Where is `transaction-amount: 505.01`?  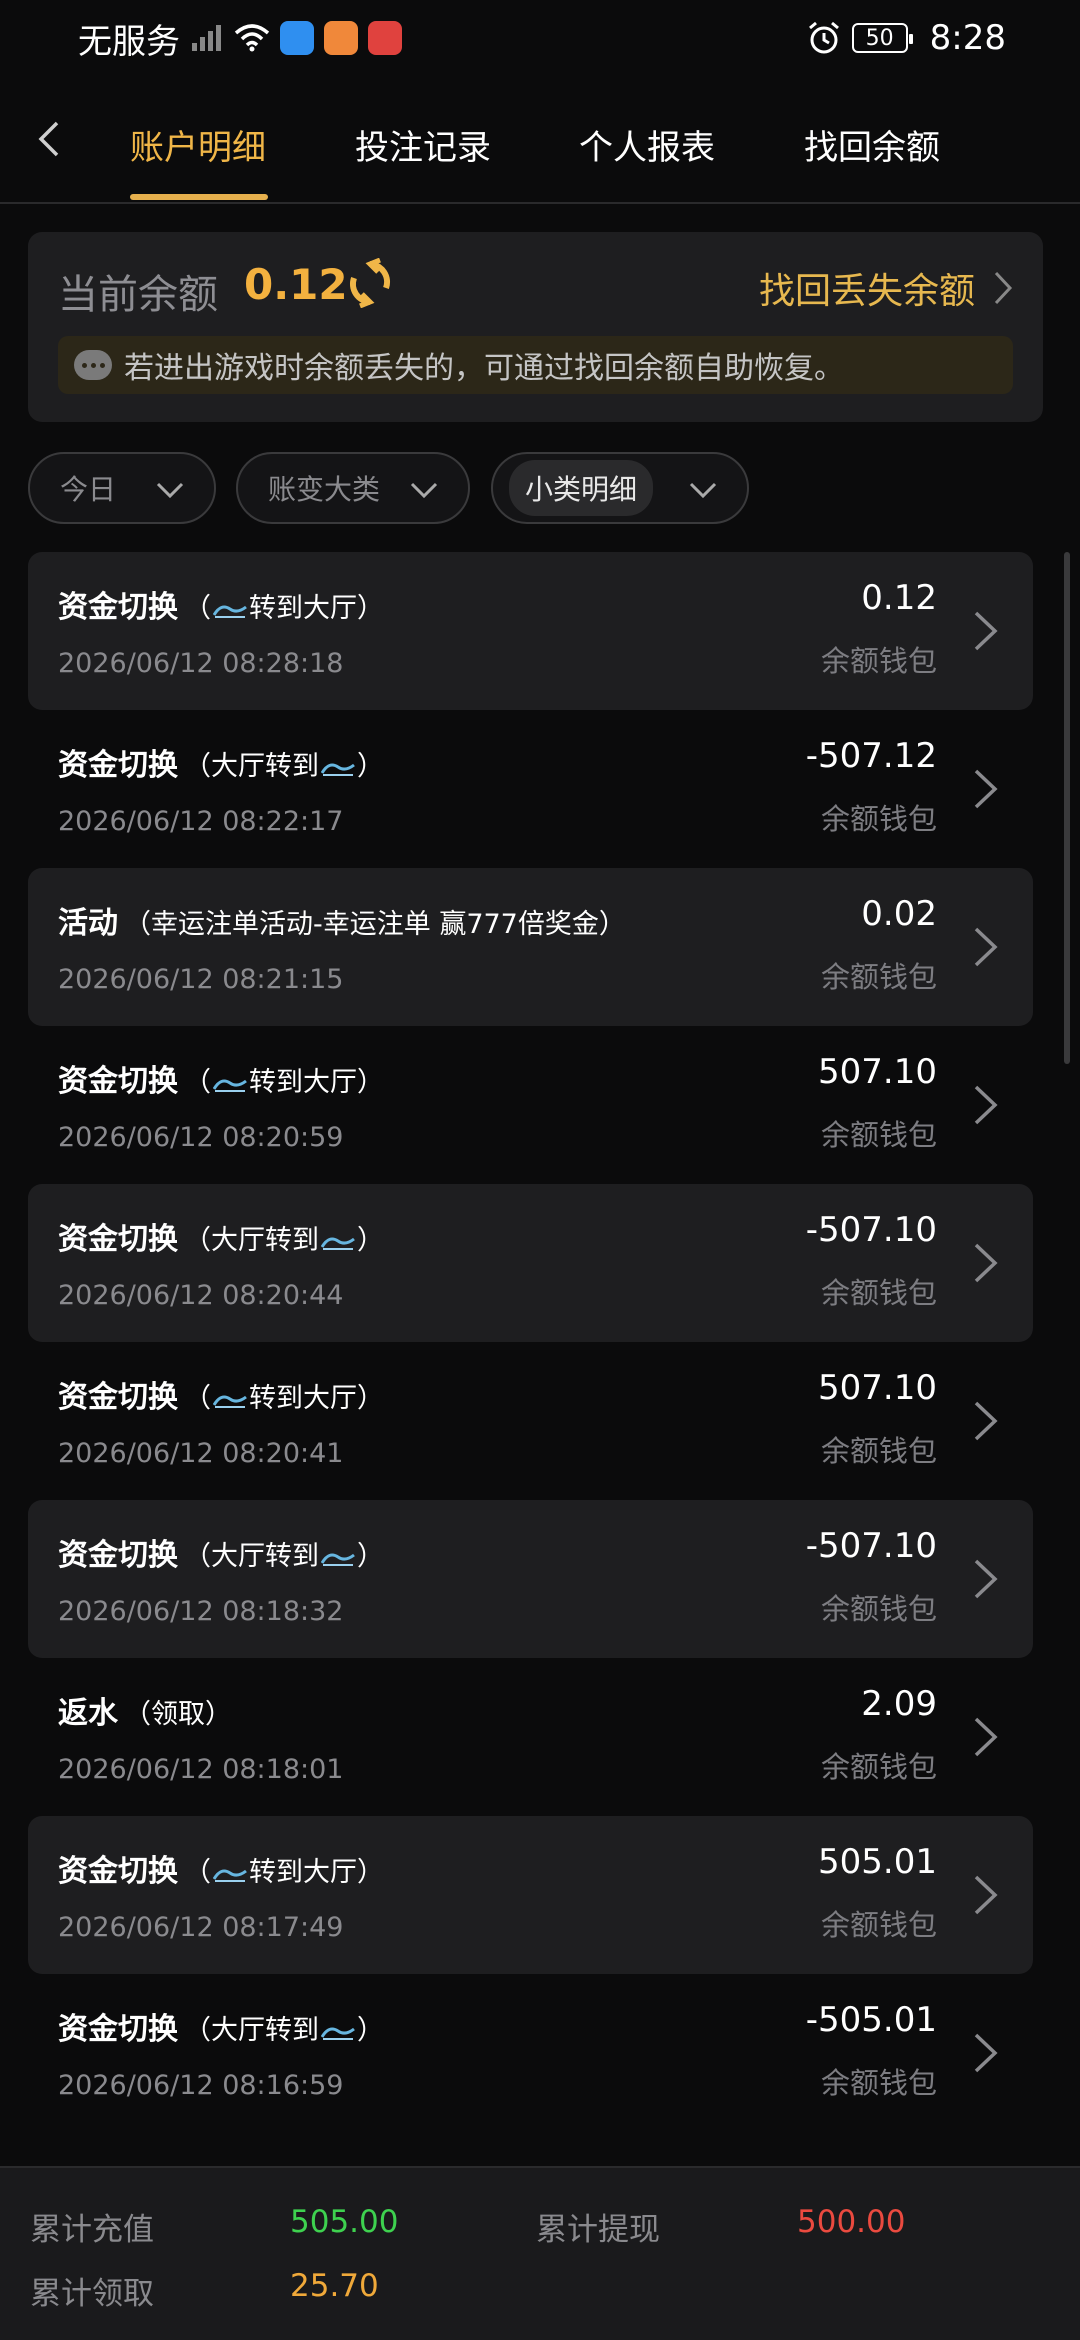
transaction-amount: 505.01 is located at coordinates (877, 1862).